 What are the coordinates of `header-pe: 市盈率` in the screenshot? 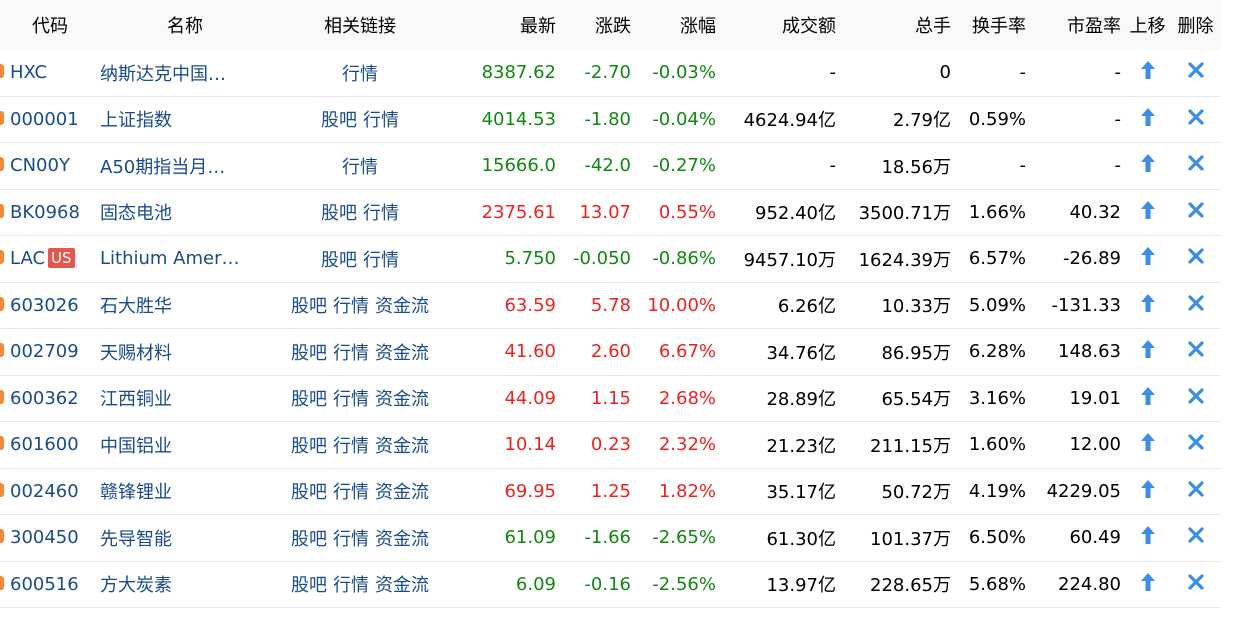 It's located at (1077, 25).